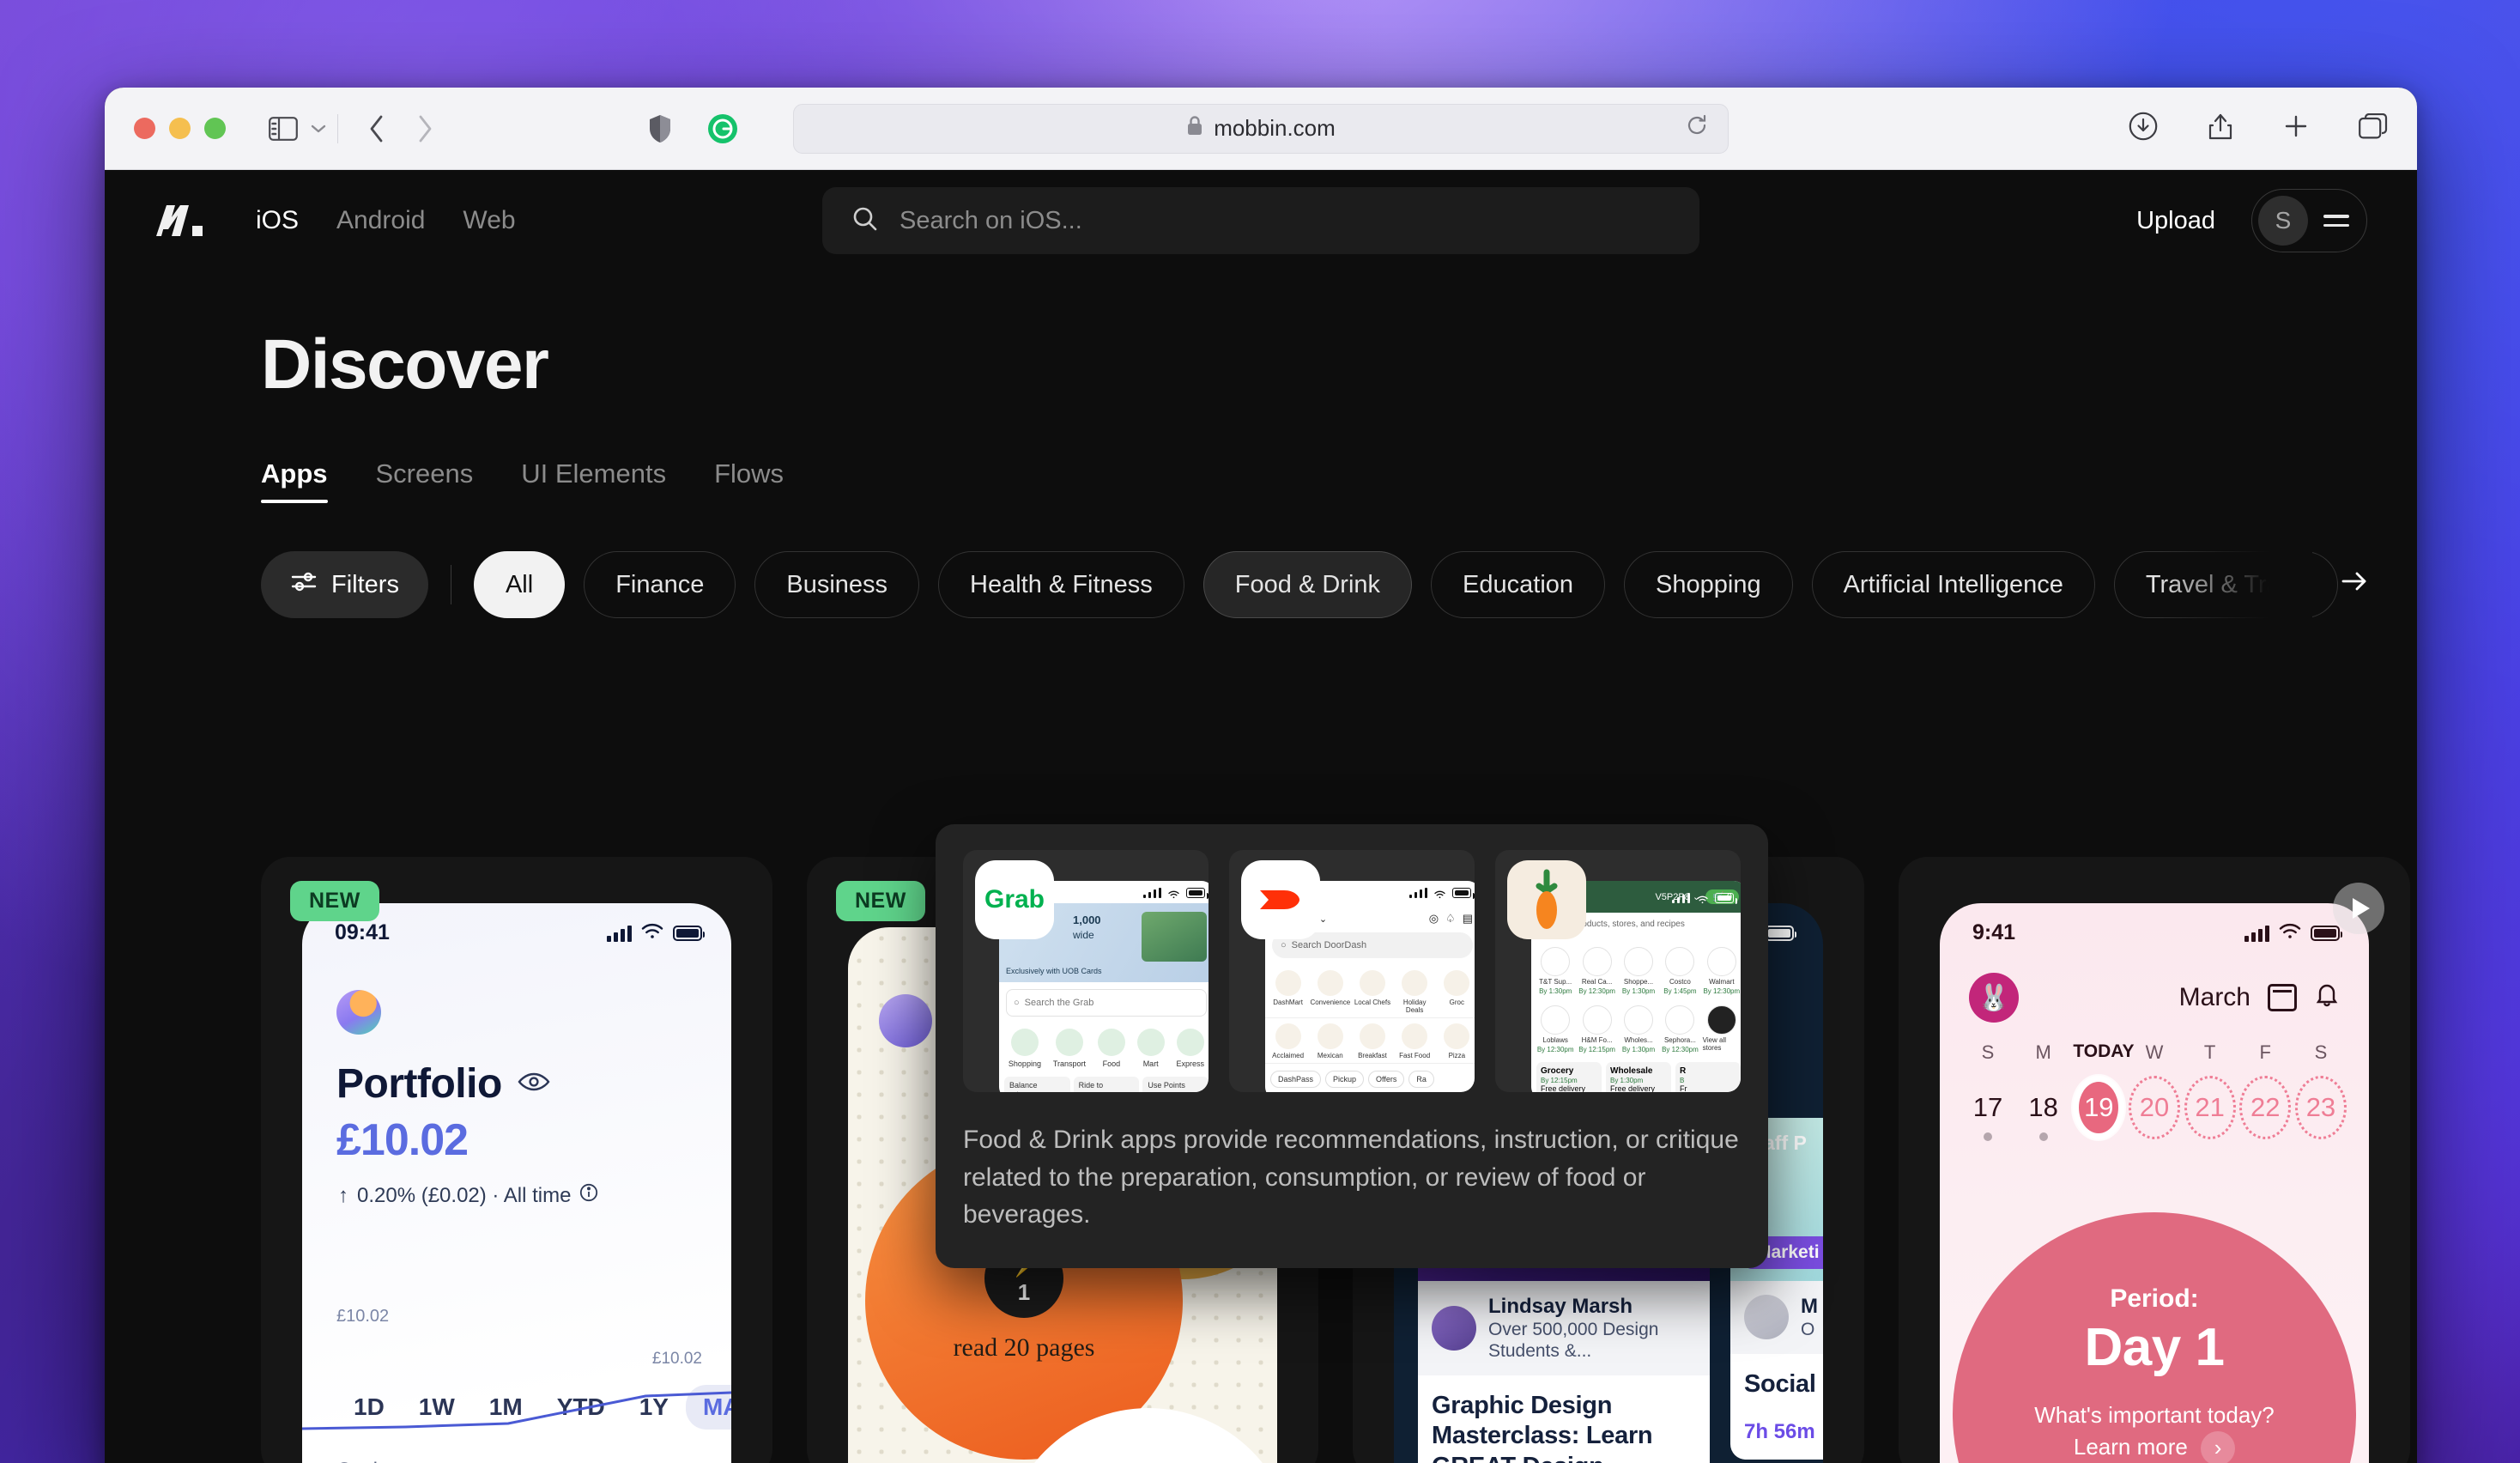 The image size is (2520, 1463). I want to click on date-cell-predicted: 23, so click(2321, 1107).